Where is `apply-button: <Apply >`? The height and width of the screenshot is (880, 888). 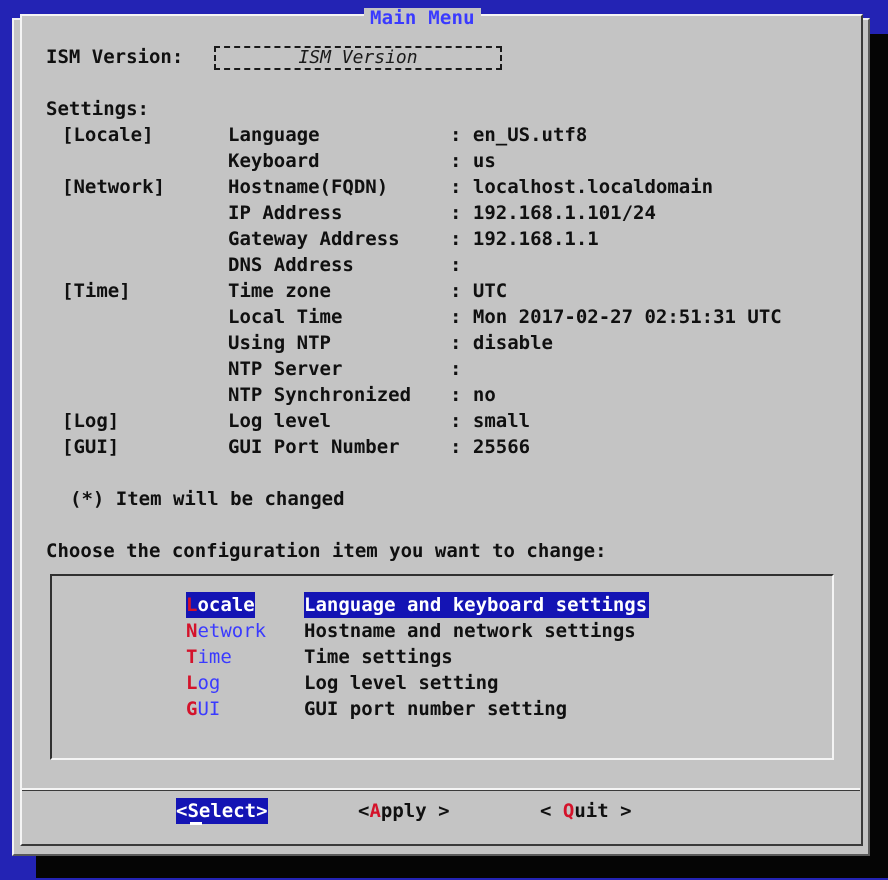 apply-button: <Apply > is located at coordinates (404, 811).